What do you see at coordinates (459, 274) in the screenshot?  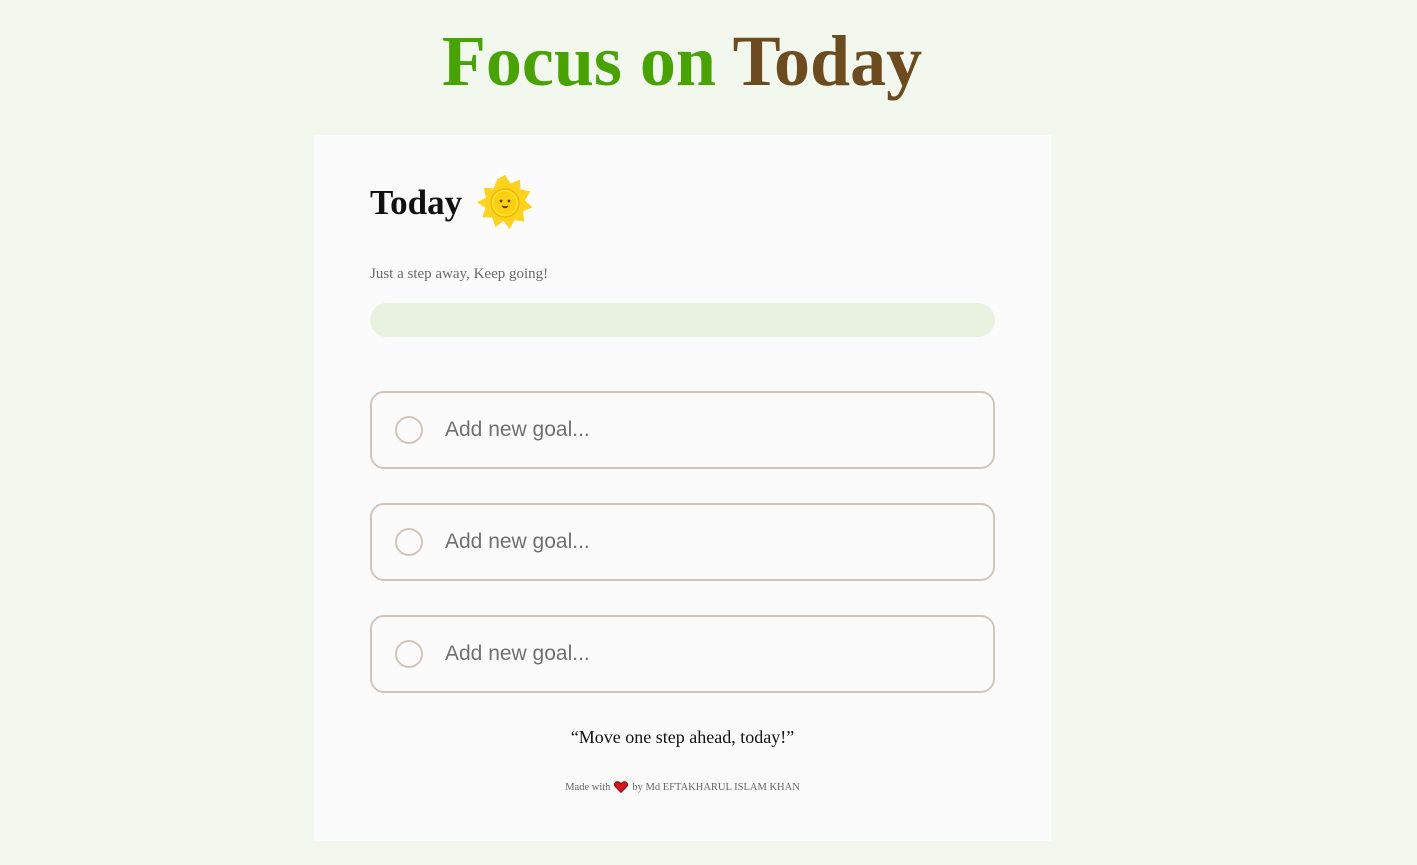 I see `progress-message: Just a step away, Keep going!` at bounding box center [459, 274].